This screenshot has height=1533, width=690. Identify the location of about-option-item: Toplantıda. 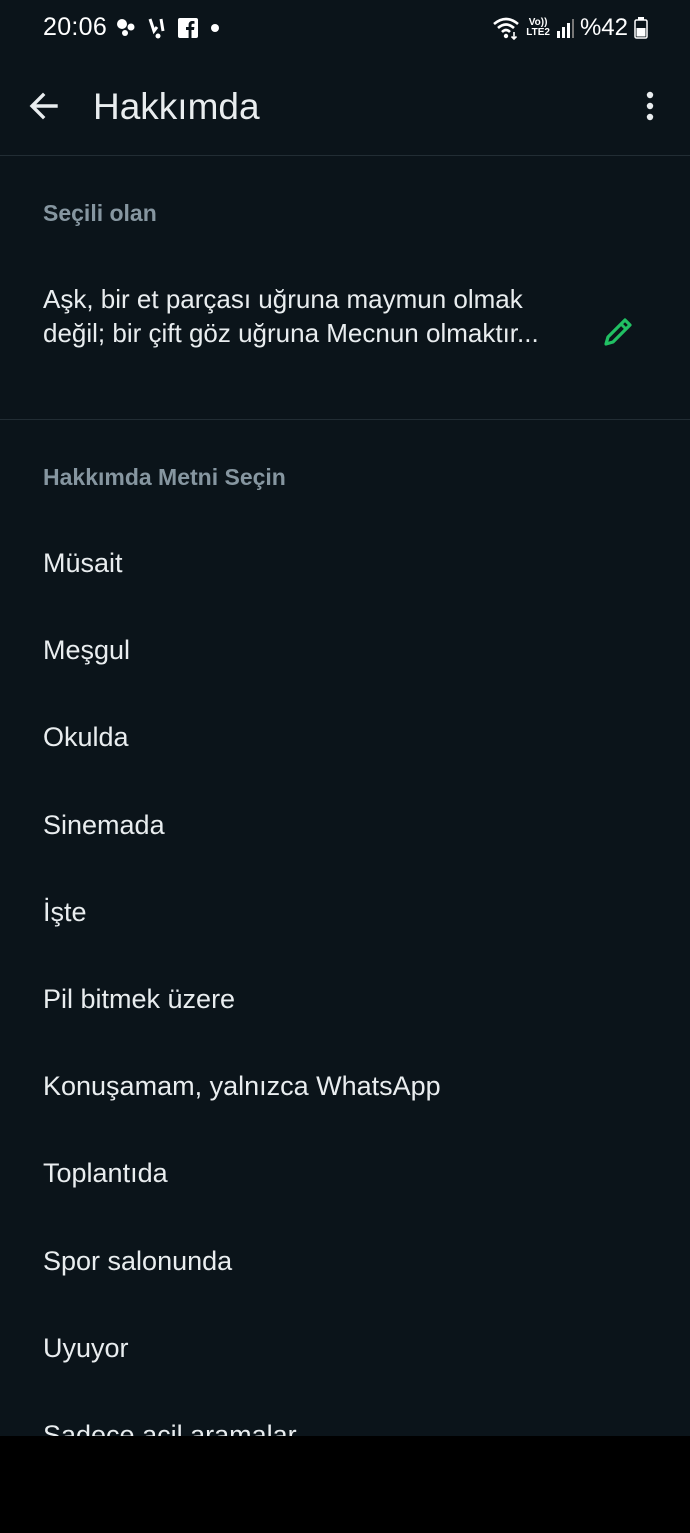
(345, 1173).